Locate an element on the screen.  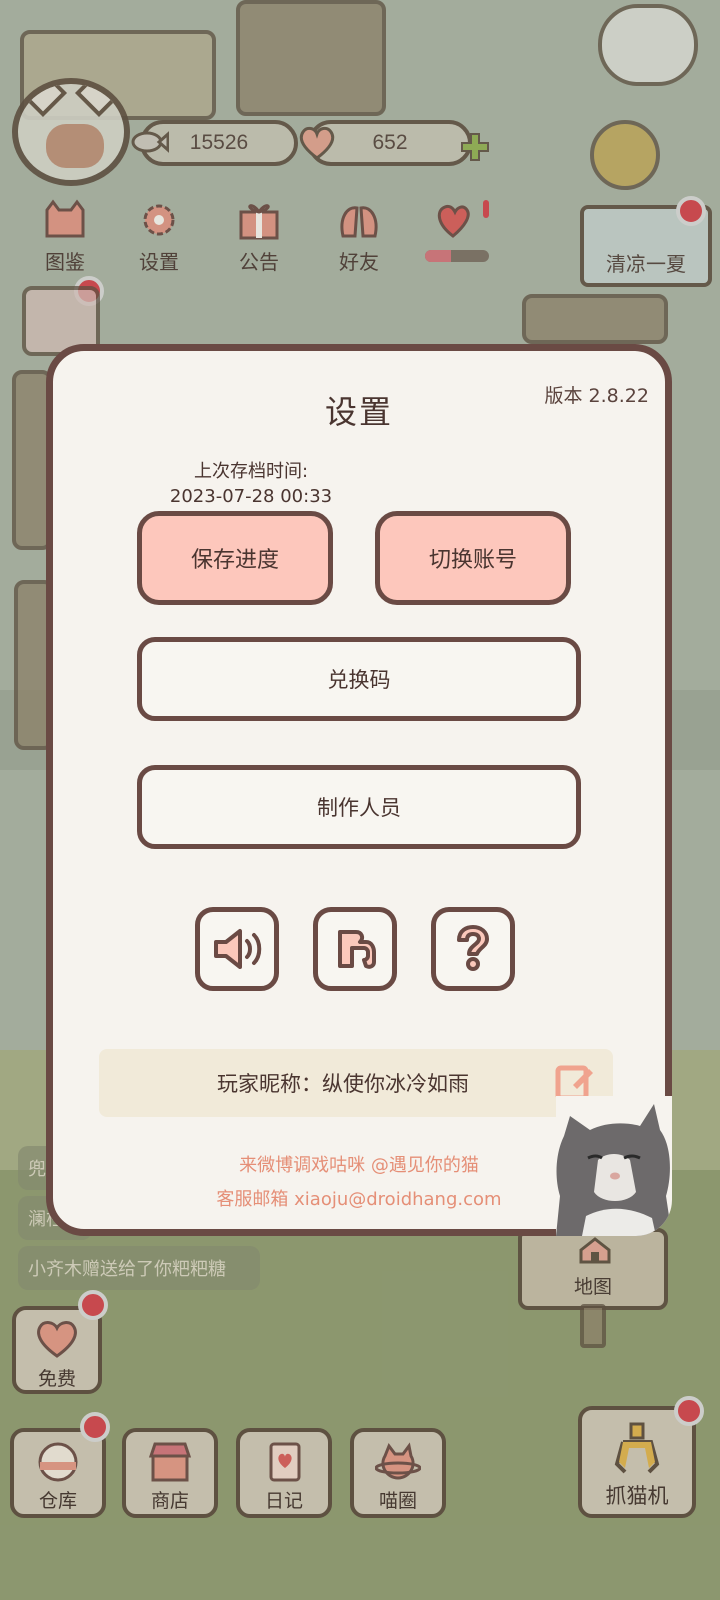
question-mark-icon is located at coordinates (473, 948).